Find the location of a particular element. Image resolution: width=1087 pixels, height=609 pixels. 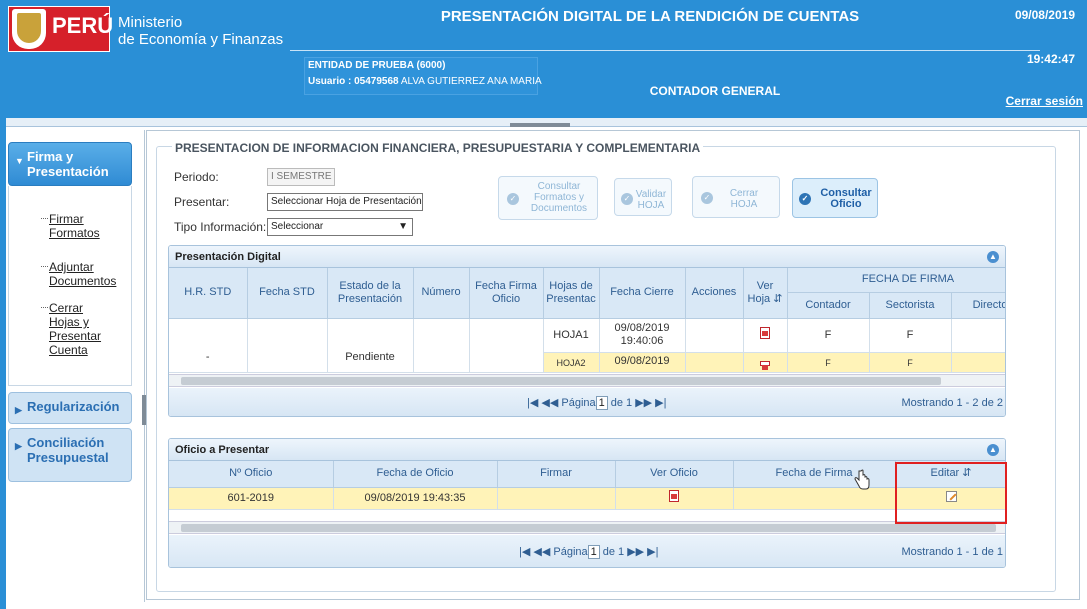

col-numero: Número is located at coordinates (441, 293).